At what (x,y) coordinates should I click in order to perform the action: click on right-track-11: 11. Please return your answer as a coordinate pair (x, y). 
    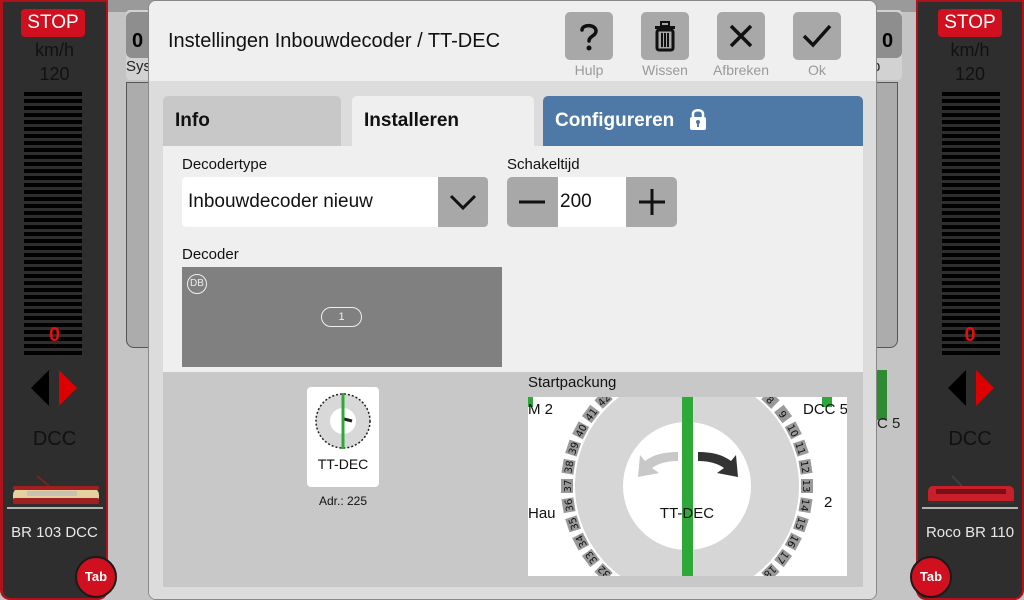
    Looking at the image, I should click on (800, 448).